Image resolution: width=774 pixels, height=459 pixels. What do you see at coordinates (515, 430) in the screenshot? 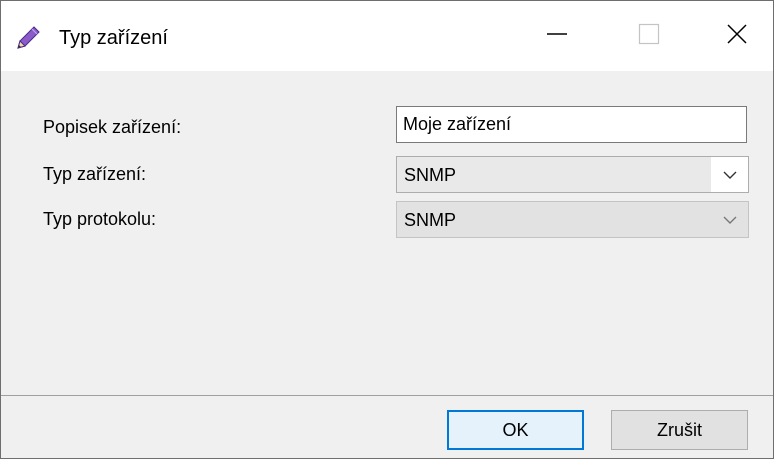
I see `ok-button: OK` at bounding box center [515, 430].